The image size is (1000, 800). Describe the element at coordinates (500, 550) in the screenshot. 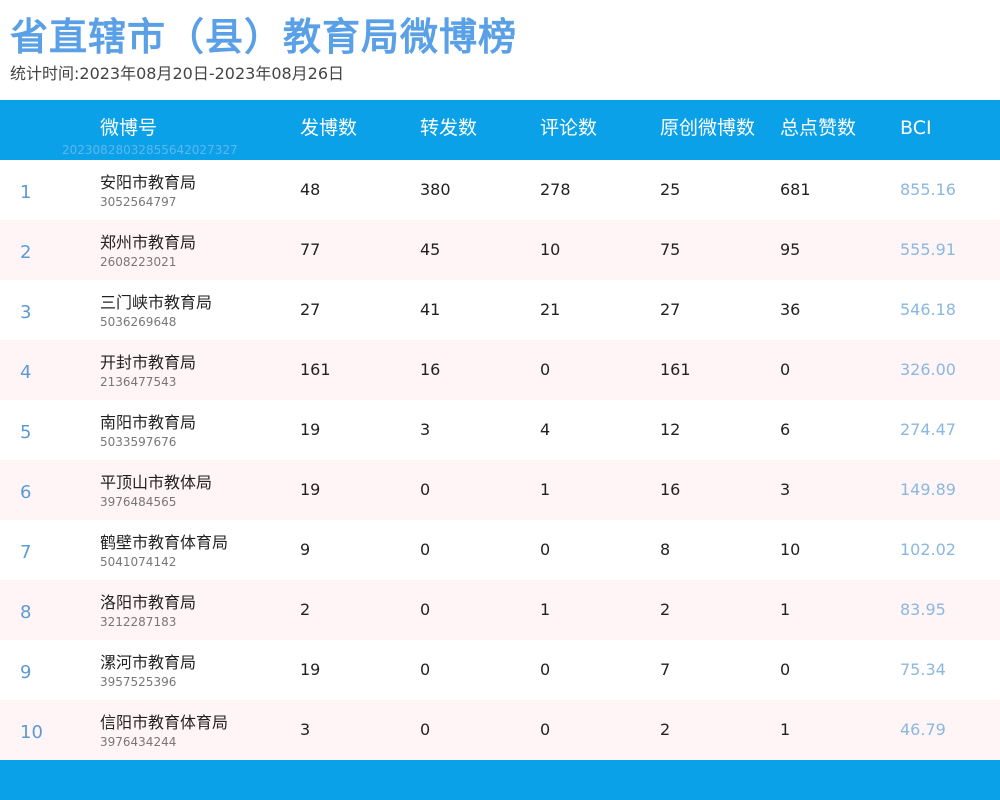

I see `table-row: 7 鹤壁市教育体育局 5041074142 9 0 0 8 10 102.02` at that location.